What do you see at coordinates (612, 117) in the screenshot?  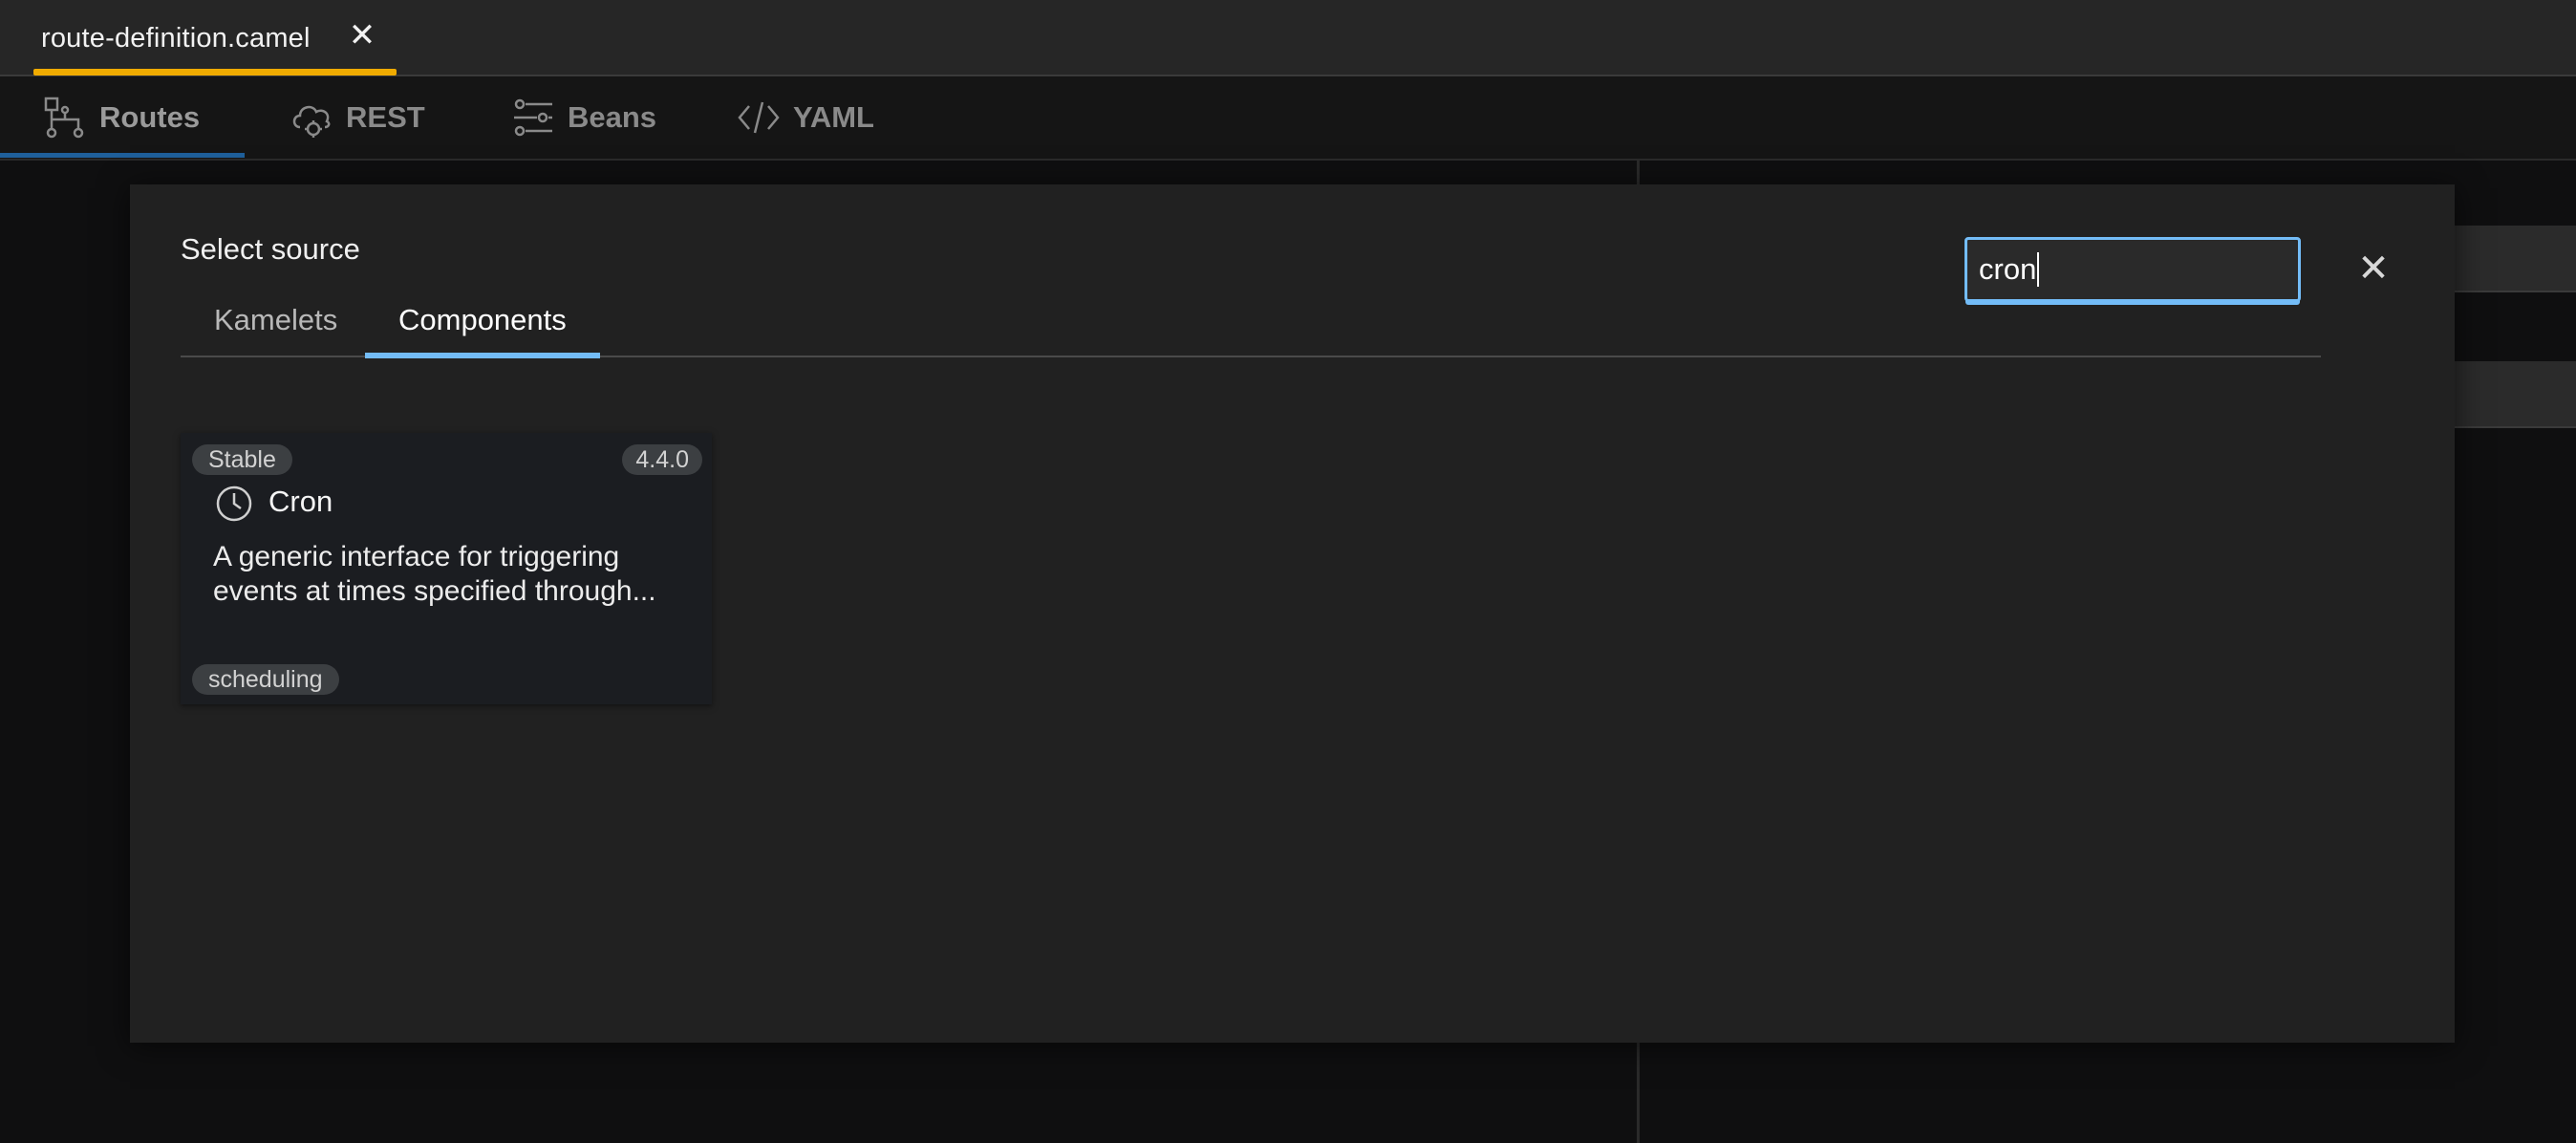 I see `tab-beans-label: Beans` at bounding box center [612, 117].